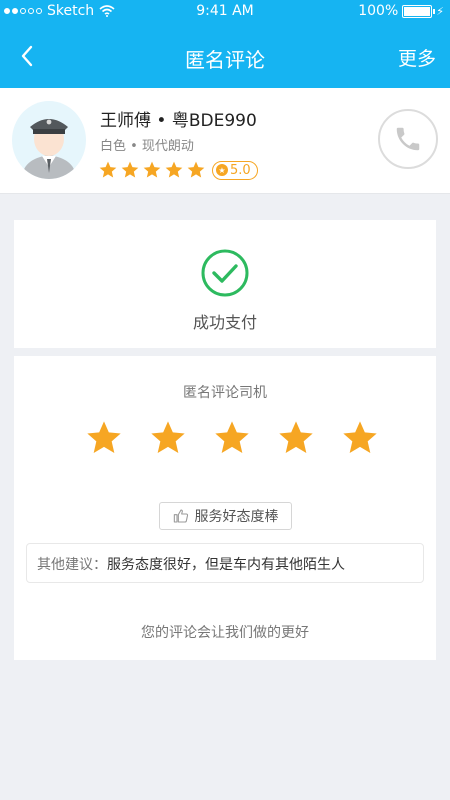  I want to click on page-title: 匿名评论, so click(225, 60).